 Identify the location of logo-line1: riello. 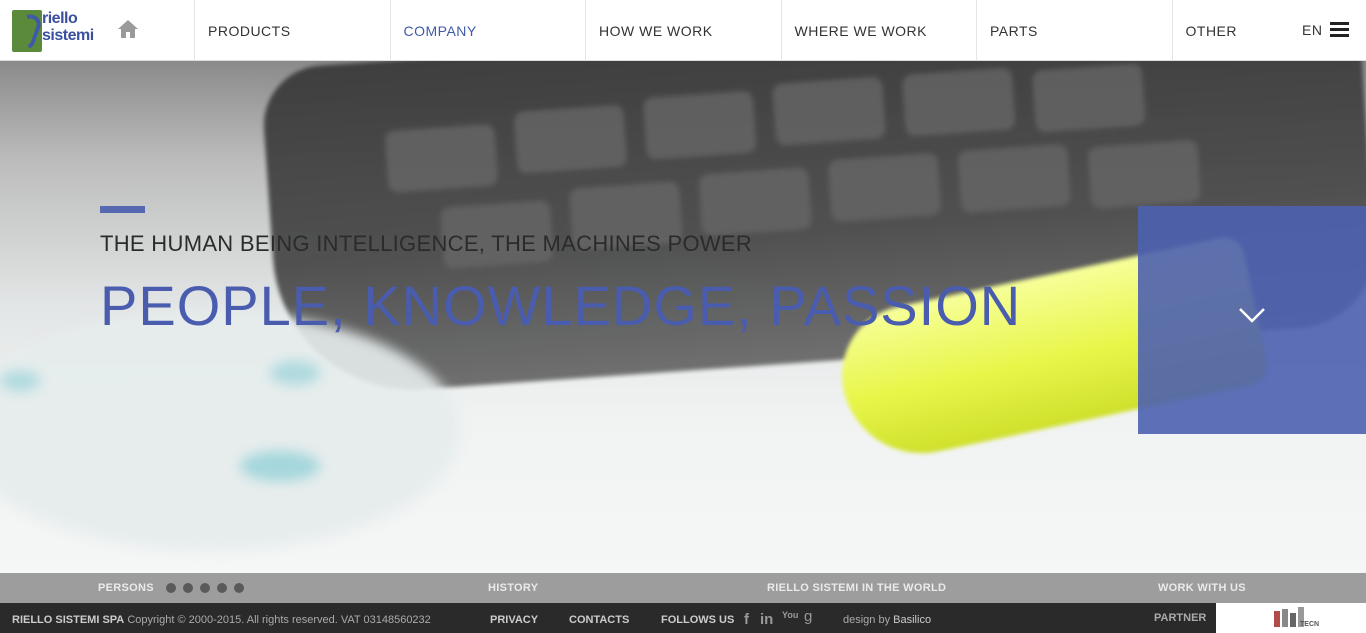
(60, 18).